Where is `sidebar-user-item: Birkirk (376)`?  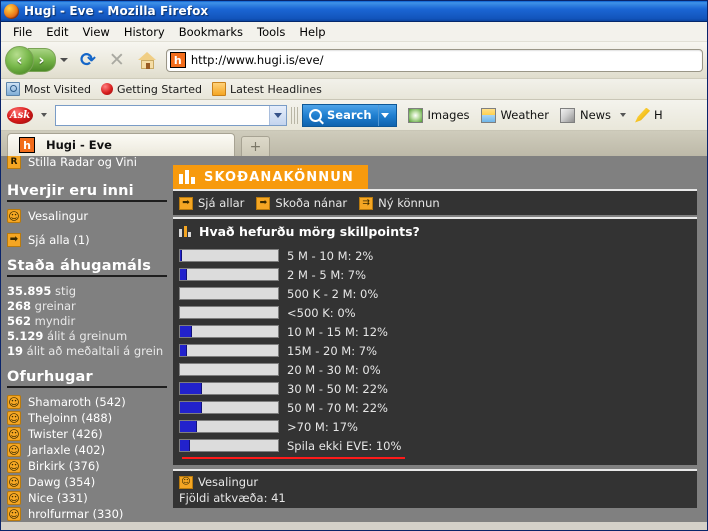
sidebar-user-item: Birkirk (376) is located at coordinates (88, 466).